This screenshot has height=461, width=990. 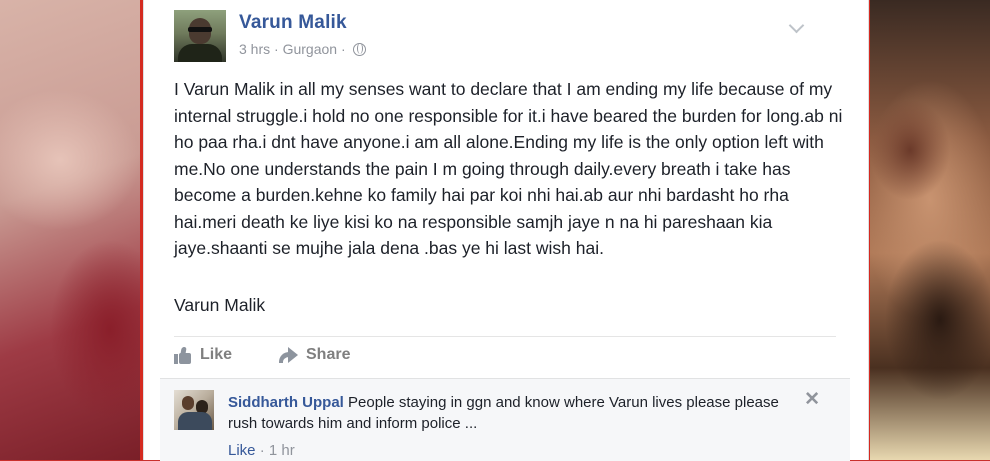 I want to click on thumbs-up-icon, so click(x=183, y=355).